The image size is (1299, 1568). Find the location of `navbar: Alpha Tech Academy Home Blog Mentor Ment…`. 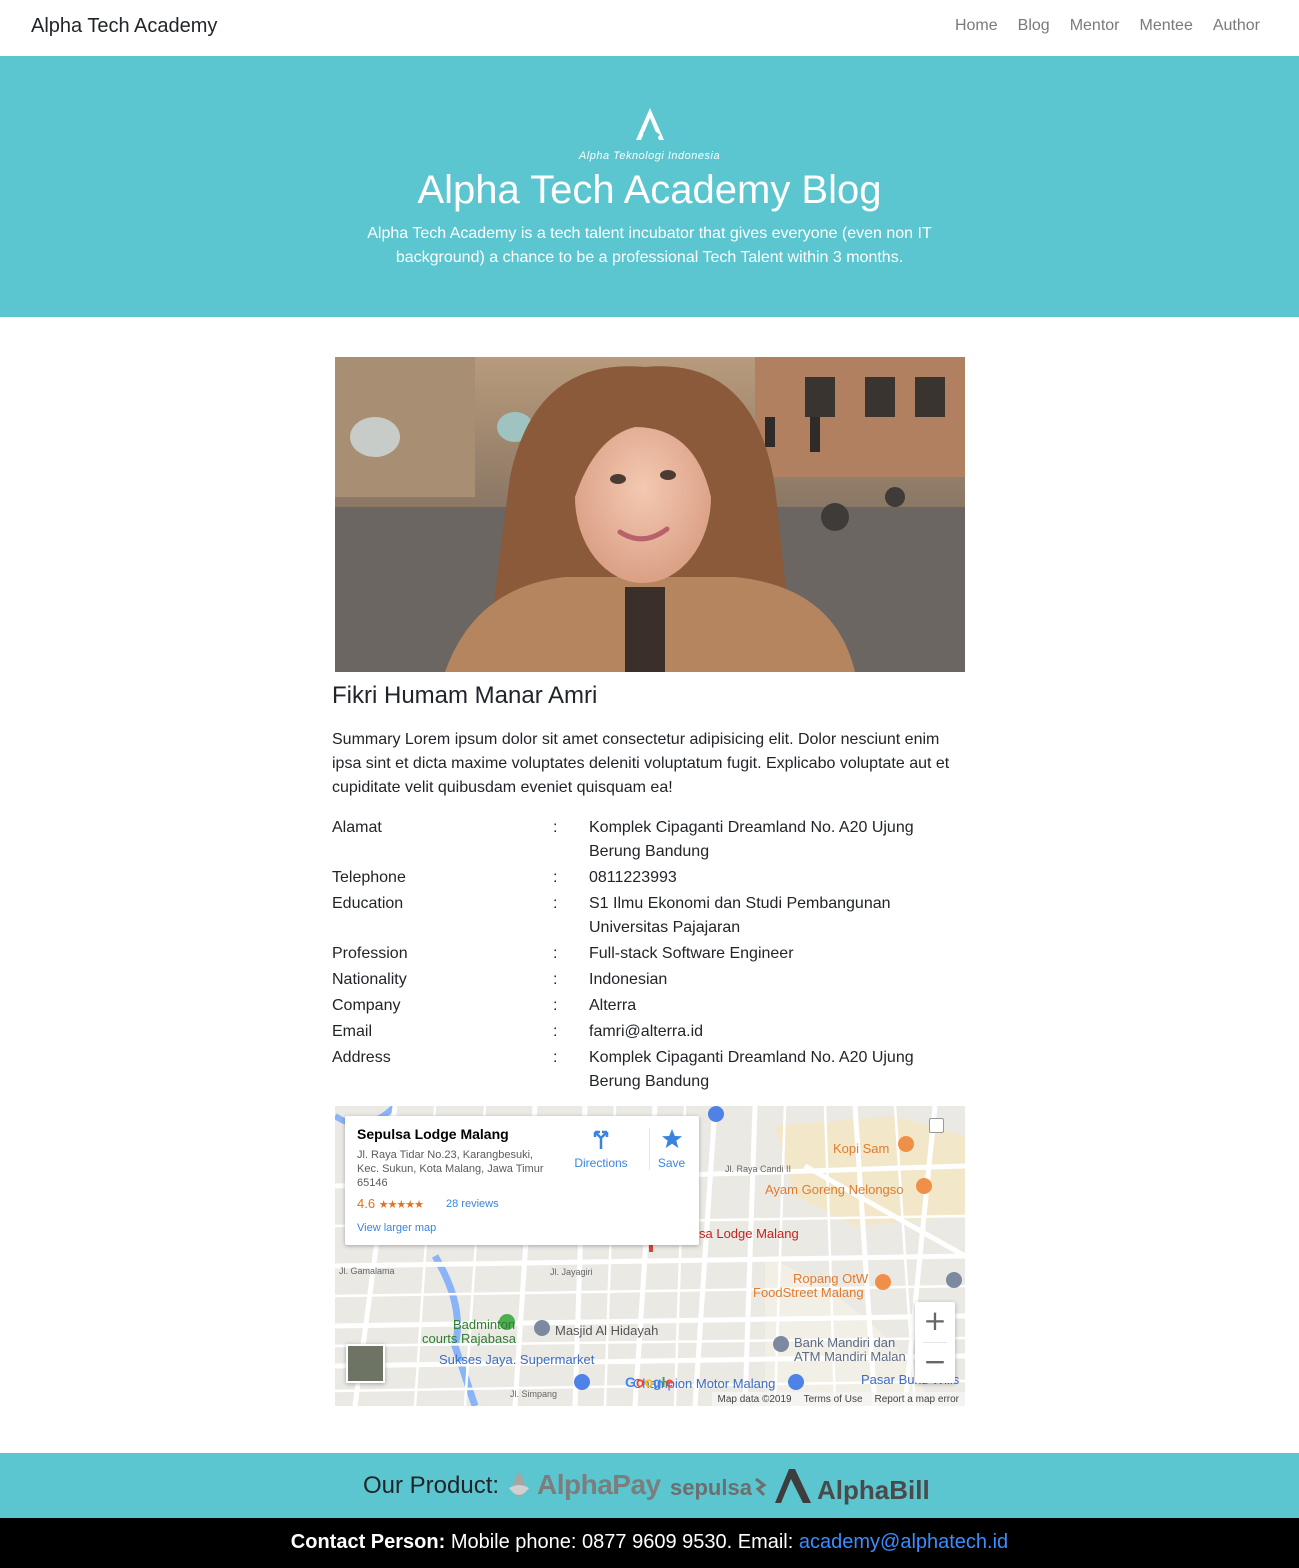

navbar: Alpha Tech Academy Home Blog Mentor Ment… is located at coordinates (649, 28).